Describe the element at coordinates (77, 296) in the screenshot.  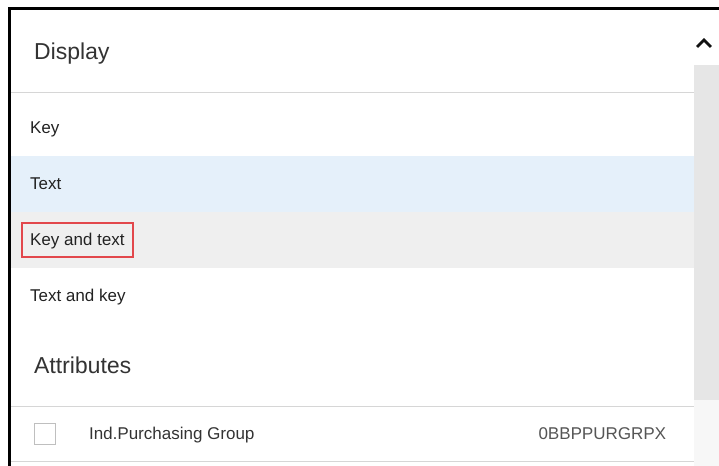
I see `option-label: Text and key` at that location.